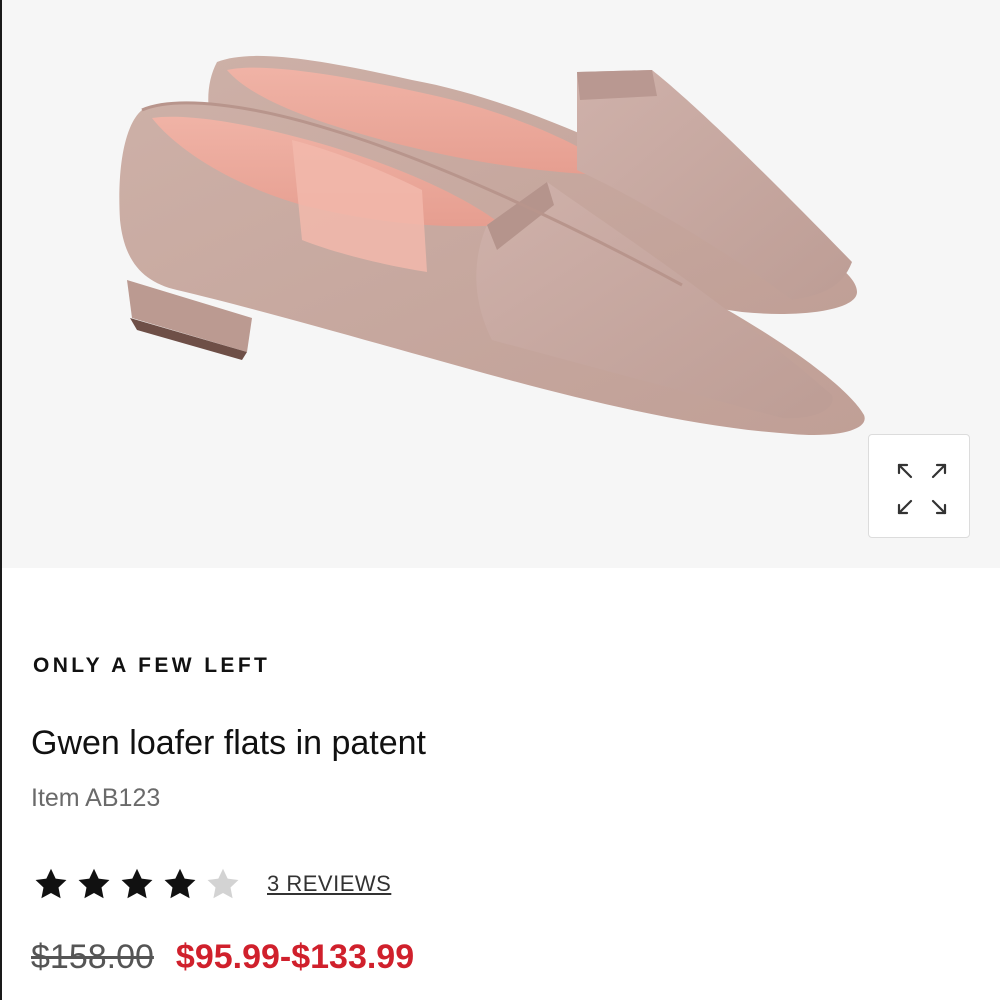 The image size is (1000, 1000). Describe the element at coordinates (922, 489) in the screenshot. I see `expand-arrows-icon` at that location.